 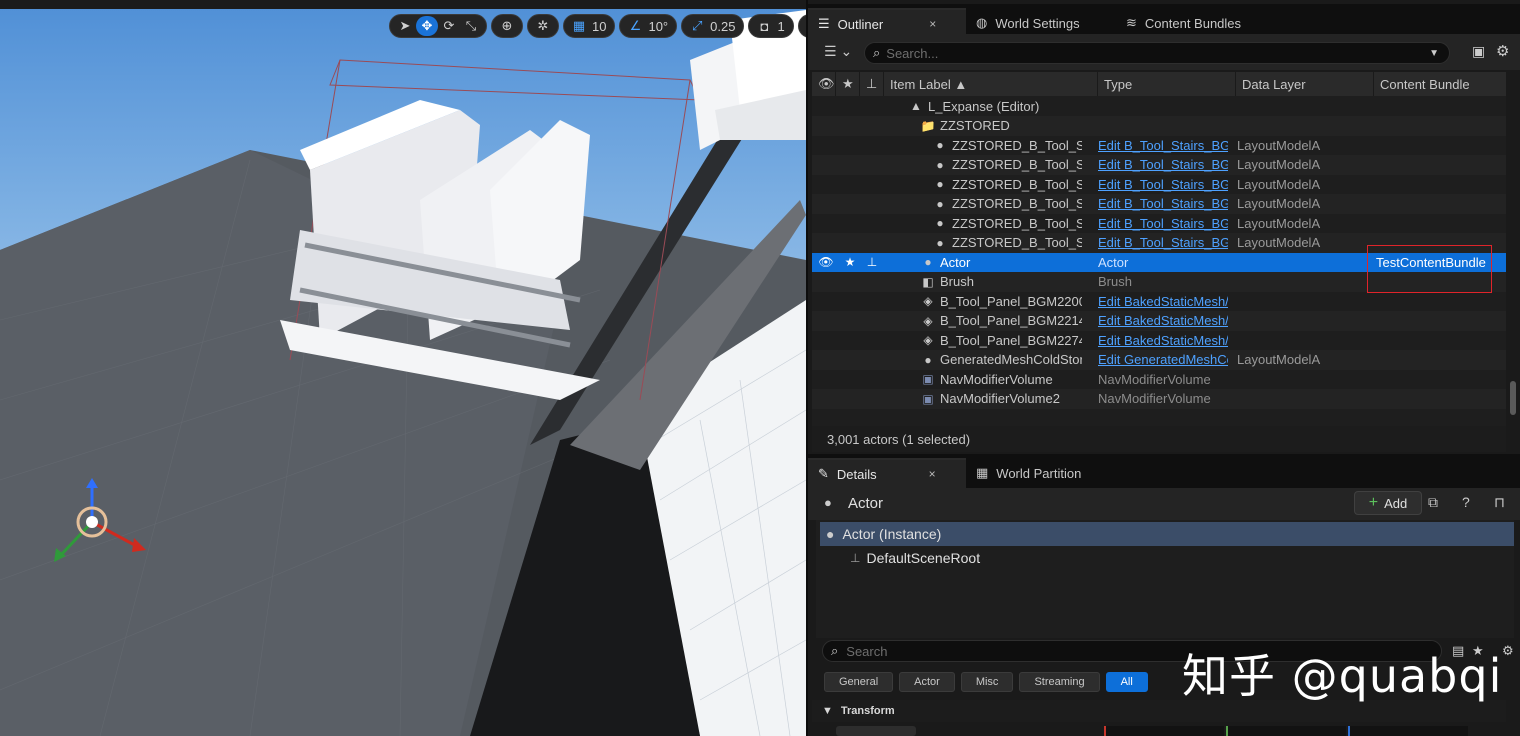 I want to click on scale-snap: ⤢ 0.25, so click(x=713, y=26).